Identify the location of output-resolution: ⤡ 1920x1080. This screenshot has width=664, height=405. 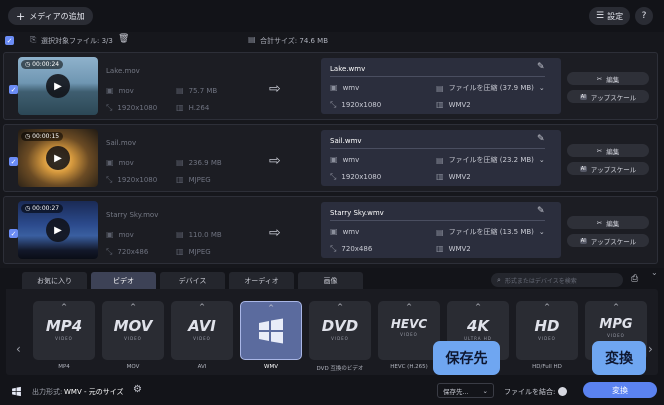
(356, 176).